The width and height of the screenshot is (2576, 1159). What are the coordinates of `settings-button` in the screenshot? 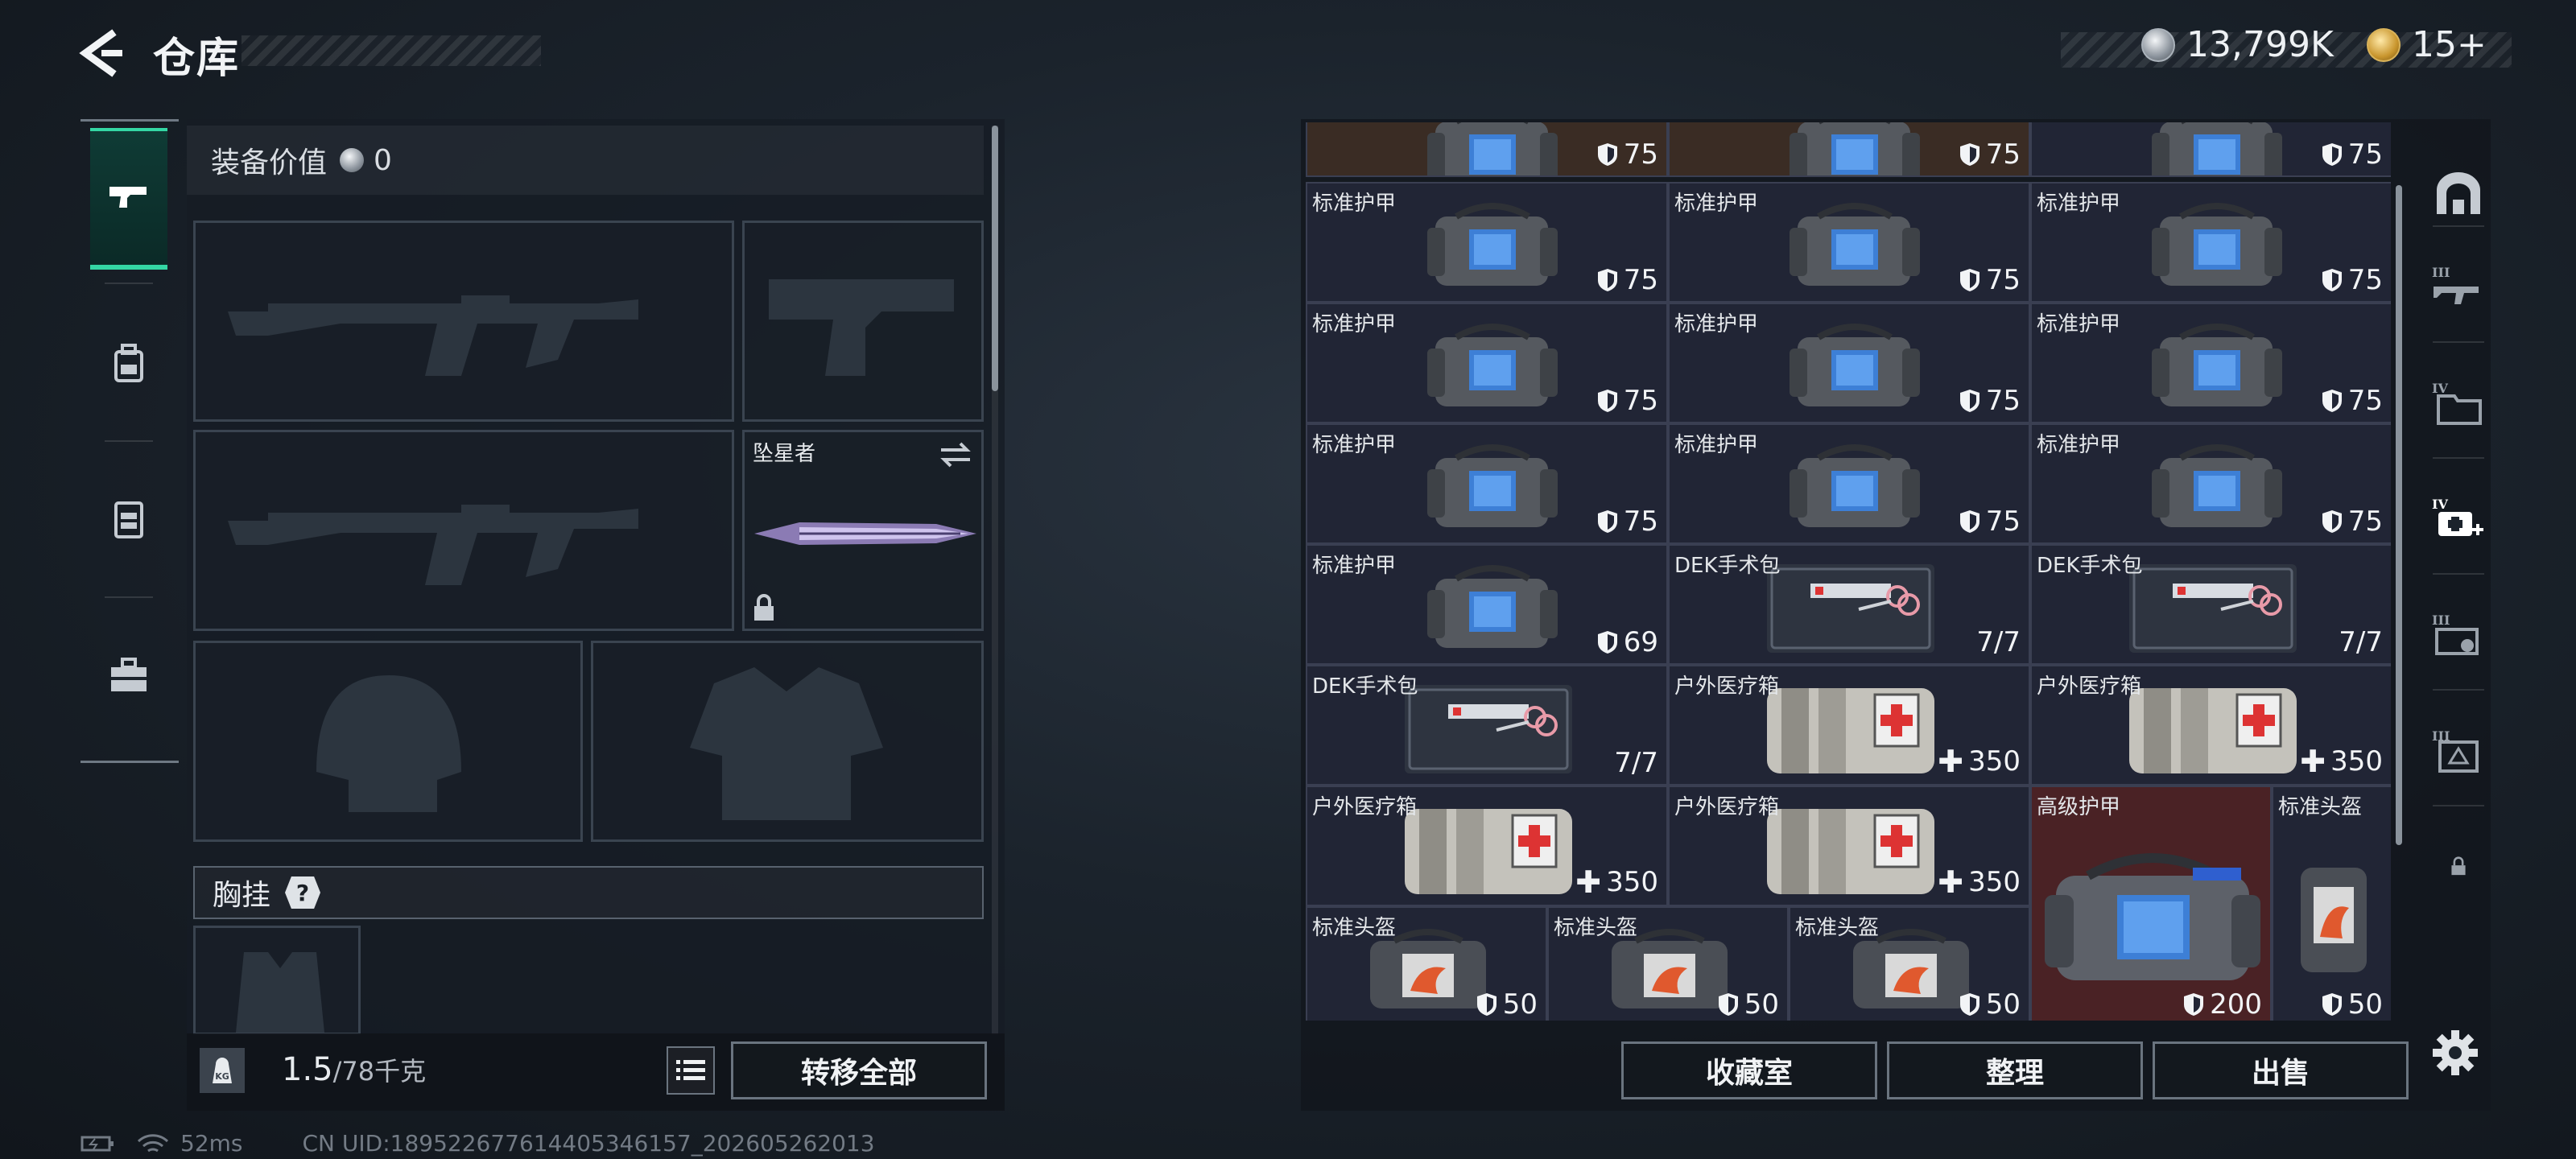 It's located at (2455, 1053).